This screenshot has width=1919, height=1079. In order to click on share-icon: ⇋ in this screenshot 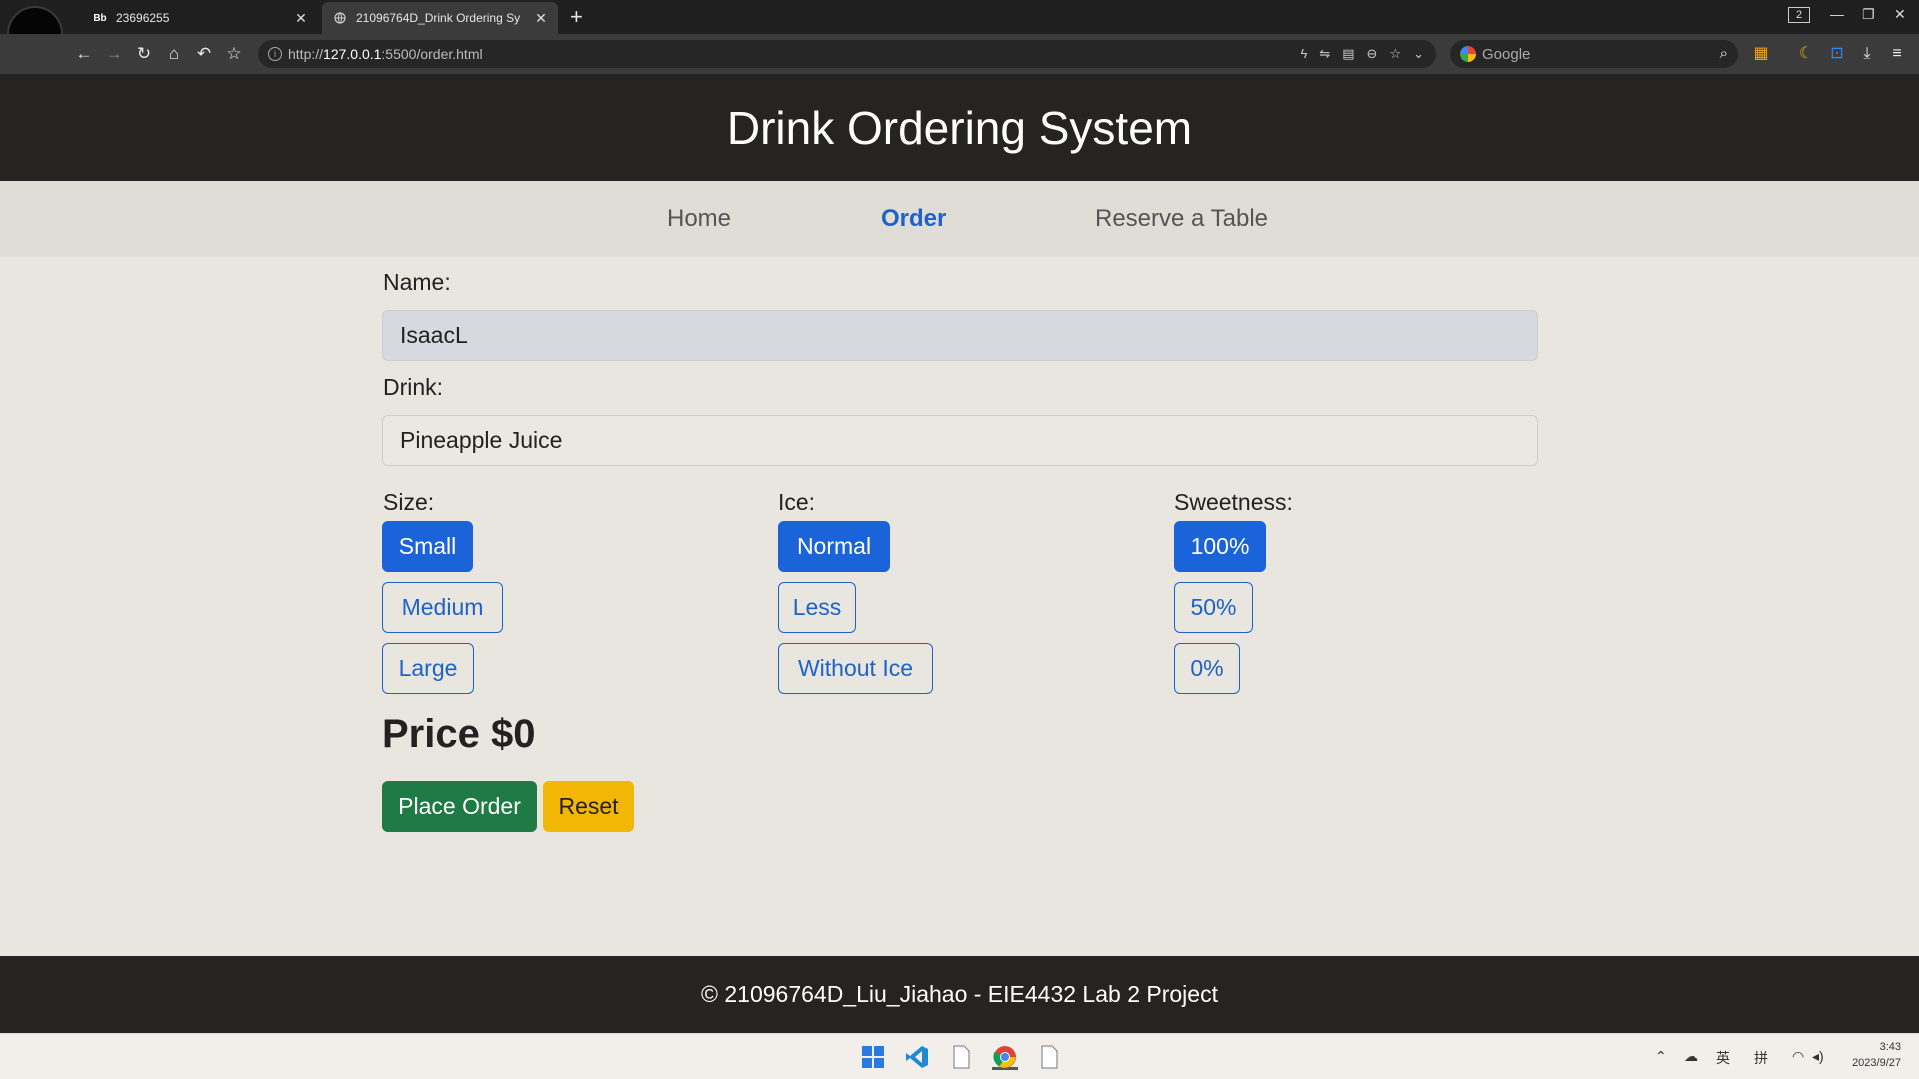, I will do `click(1324, 54)`.